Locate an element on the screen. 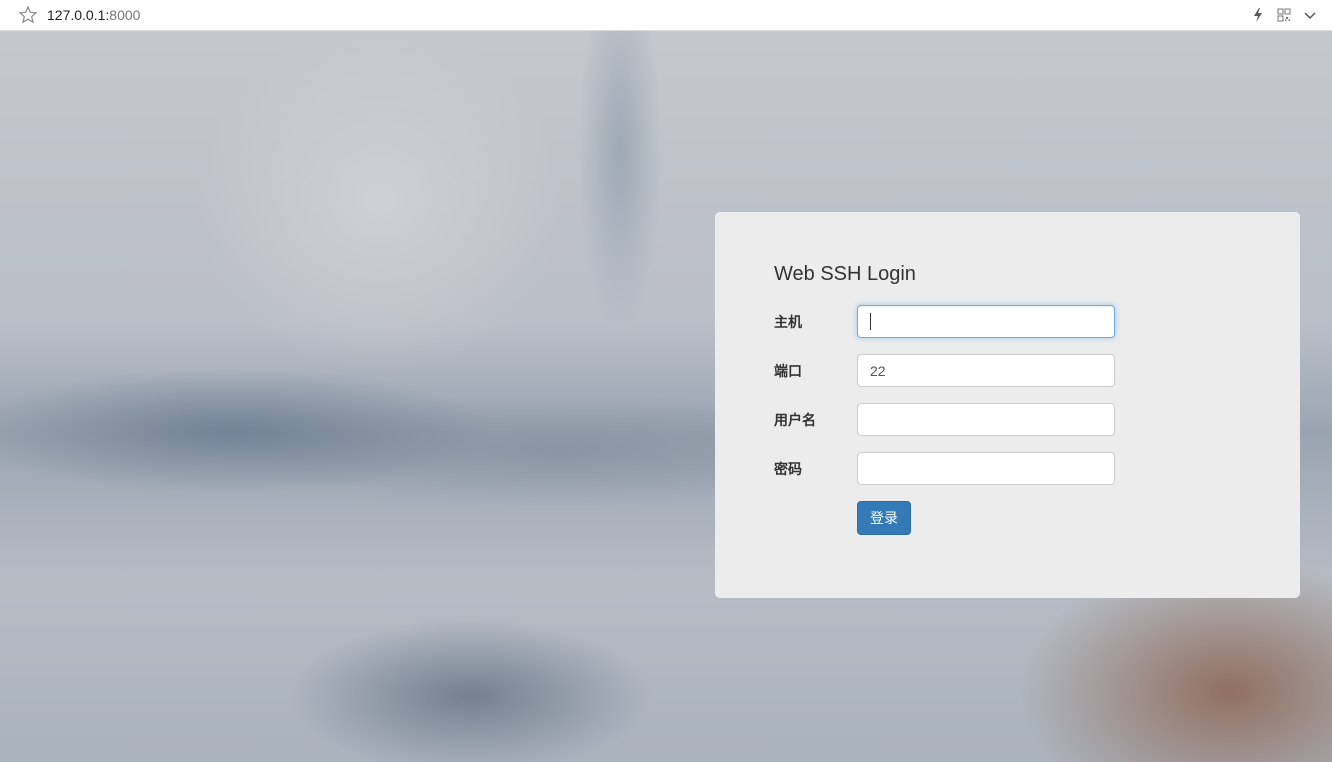  password-label: 密码 is located at coordinates (788, 469).